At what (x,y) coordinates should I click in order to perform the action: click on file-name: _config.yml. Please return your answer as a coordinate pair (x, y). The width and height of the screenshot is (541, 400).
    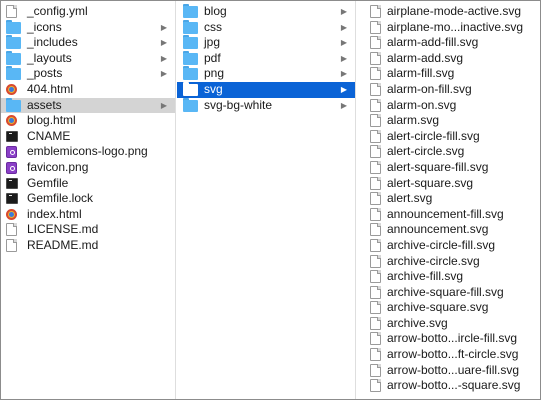
    Looking at the image, I should click on (57, 11).